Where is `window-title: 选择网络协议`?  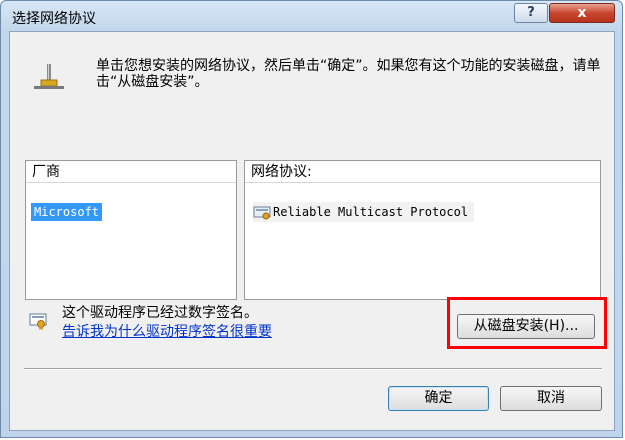
window-title: 选择网络协议 is located at coordinates (54, 19).